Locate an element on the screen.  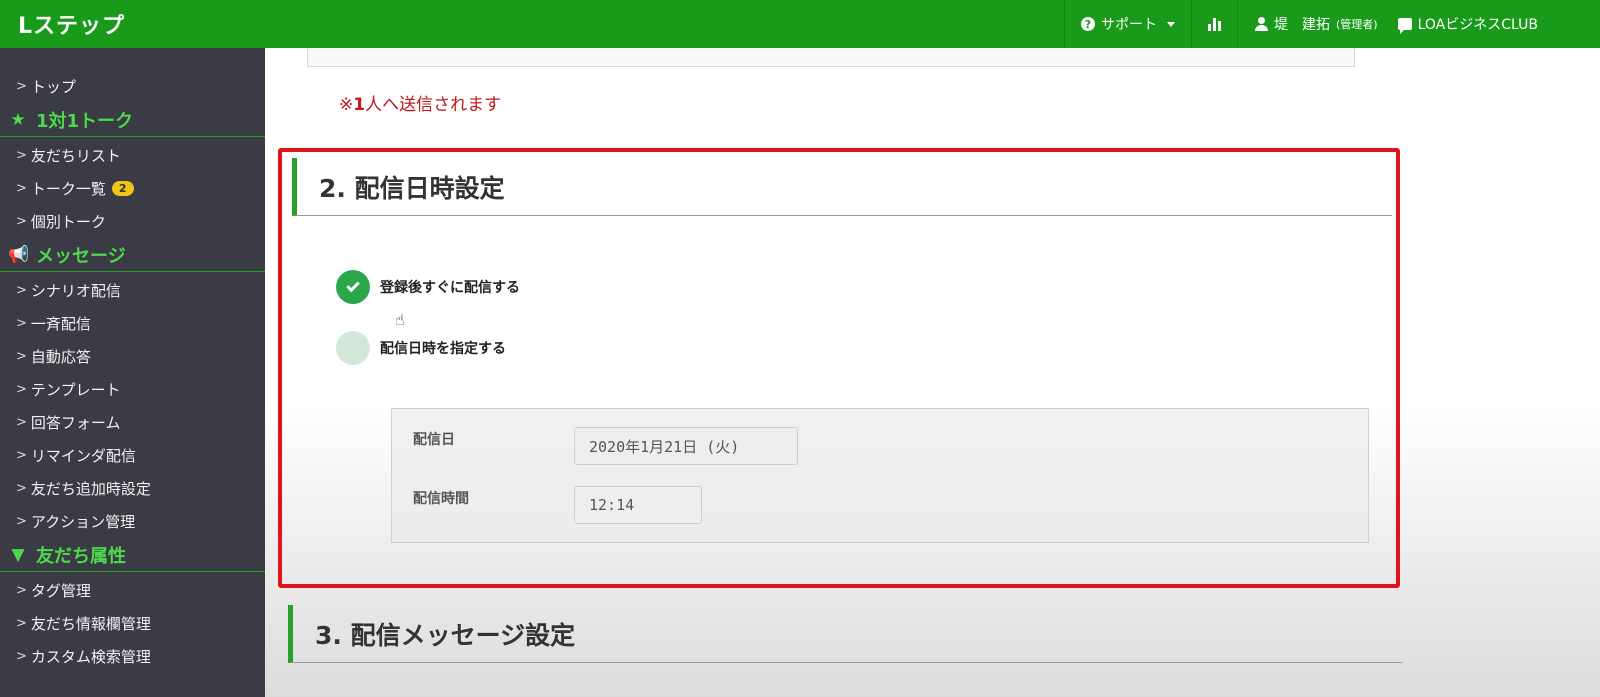
sidebar-item-friend-add: > 友だち追加時設定 is located at coordinates (132, 488).